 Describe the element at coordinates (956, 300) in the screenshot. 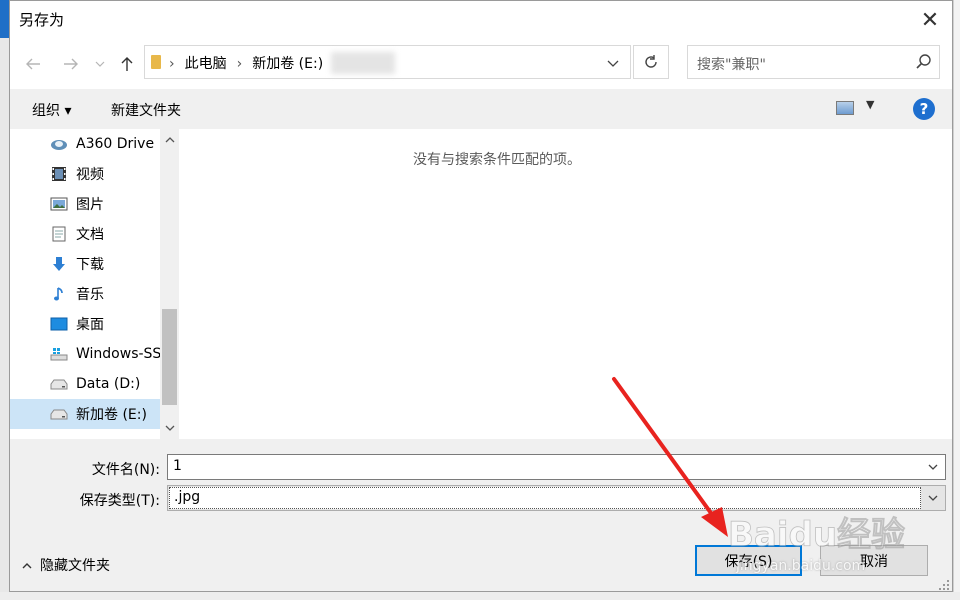

I see `background-window-edge-right` at that location.